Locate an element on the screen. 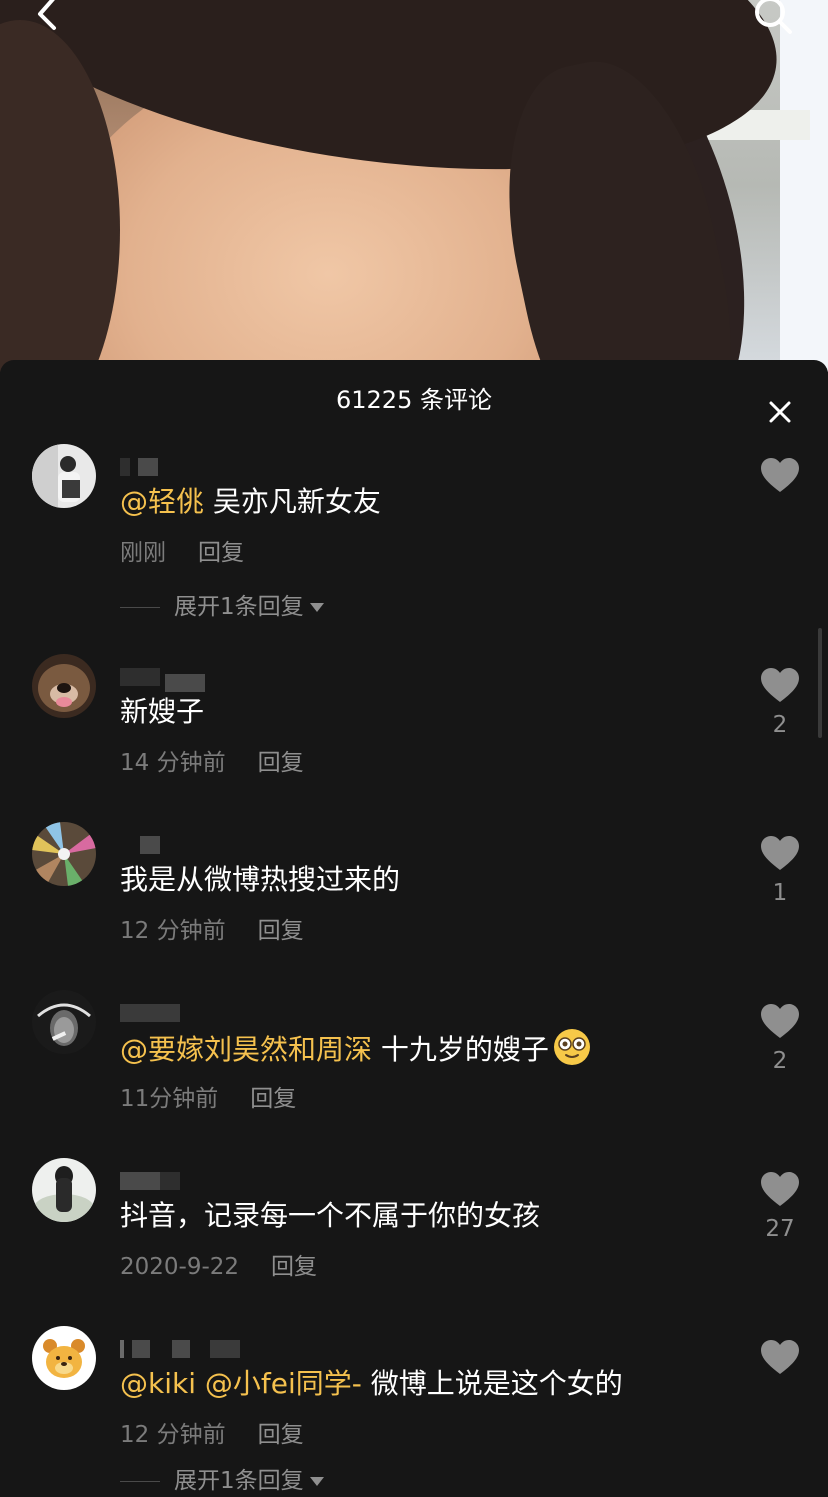  comment-text: 我是从微博热搜过来的 is located at coordinates (260, 880).